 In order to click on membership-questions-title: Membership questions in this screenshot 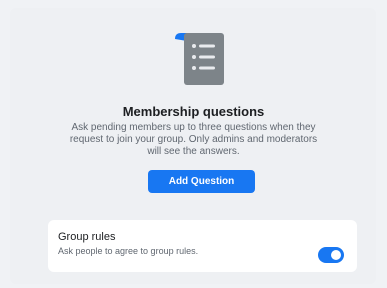, I will do `click(193, 111)`.